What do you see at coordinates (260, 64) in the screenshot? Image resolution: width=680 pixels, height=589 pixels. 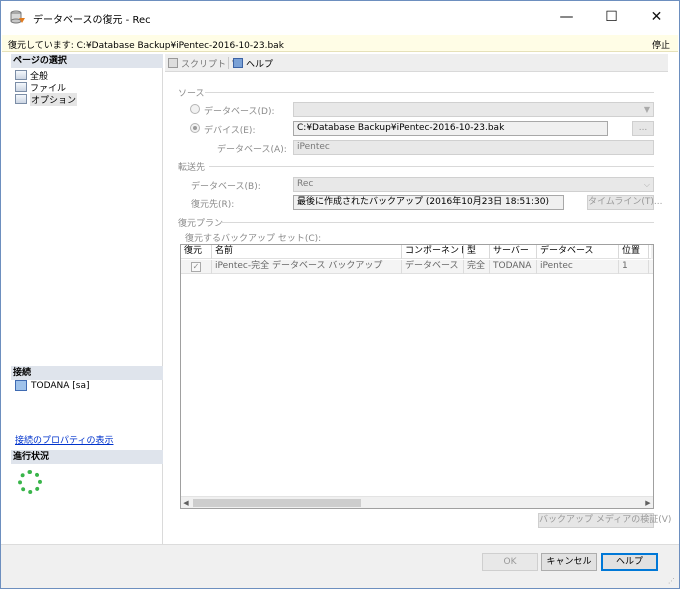 I see `help-label: ヘルプ` at bounding box center [260, 64].